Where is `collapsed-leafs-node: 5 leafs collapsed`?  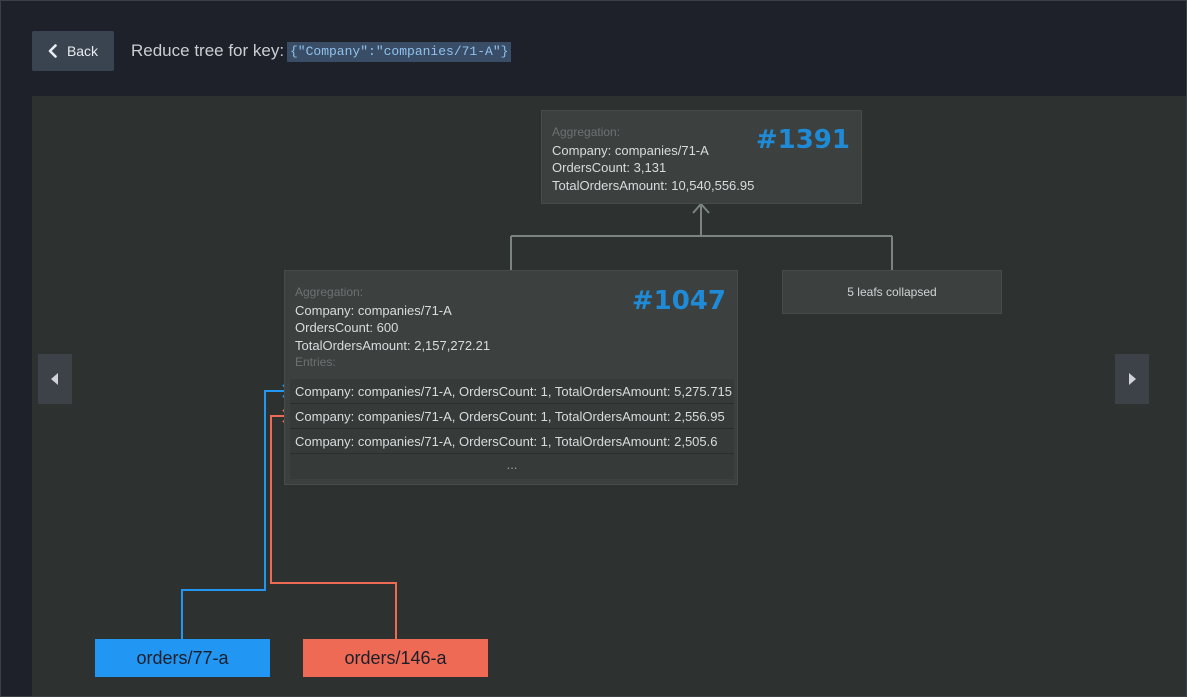 collapsed-leafs-node: 5 leafs collapsed is located at coordinates (892, 292).